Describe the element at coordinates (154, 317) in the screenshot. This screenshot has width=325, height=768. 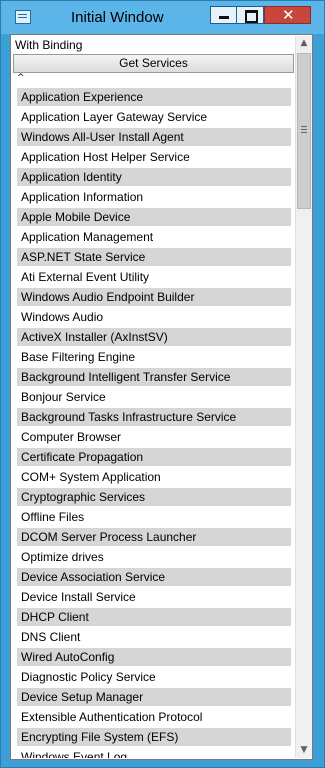
I see `list-item: Windows Audio` at that location.